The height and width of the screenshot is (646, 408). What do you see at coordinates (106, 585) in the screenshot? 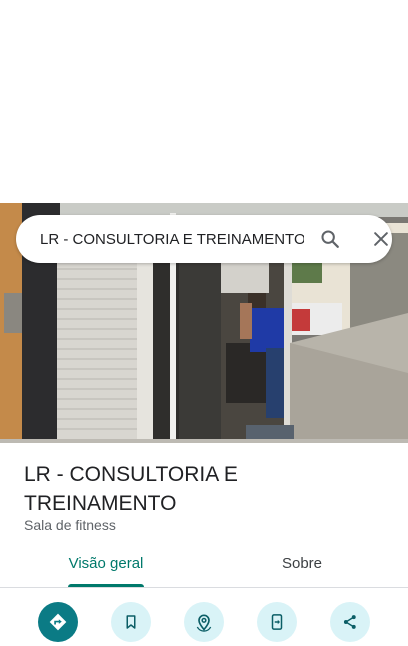
I see `tab-selected-indicator` at bounding box center [106, 585].